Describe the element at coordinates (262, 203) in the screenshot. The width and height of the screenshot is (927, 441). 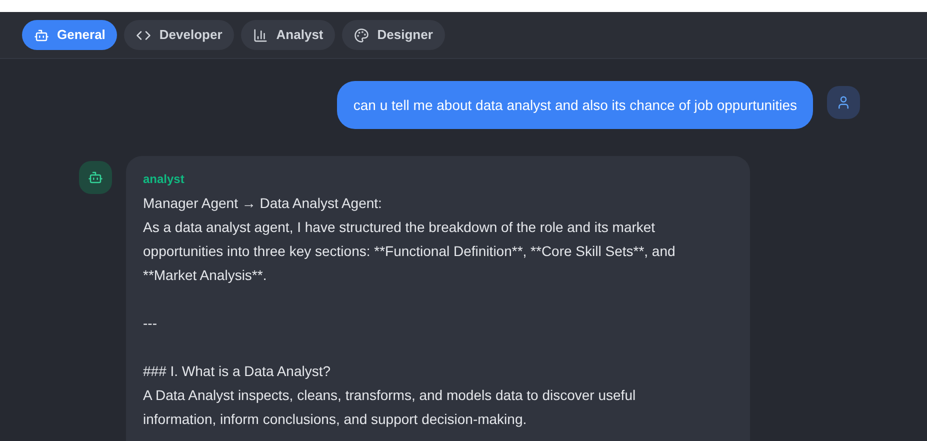
I see `message-line: Manager Agent → Data Analyst Agent:` at that location.